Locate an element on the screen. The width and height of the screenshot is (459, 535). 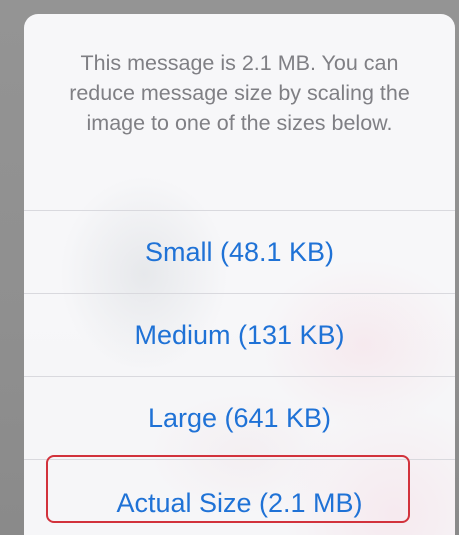
small-size-option: Small (48.1 KB) is located at coordinates (239, 252).